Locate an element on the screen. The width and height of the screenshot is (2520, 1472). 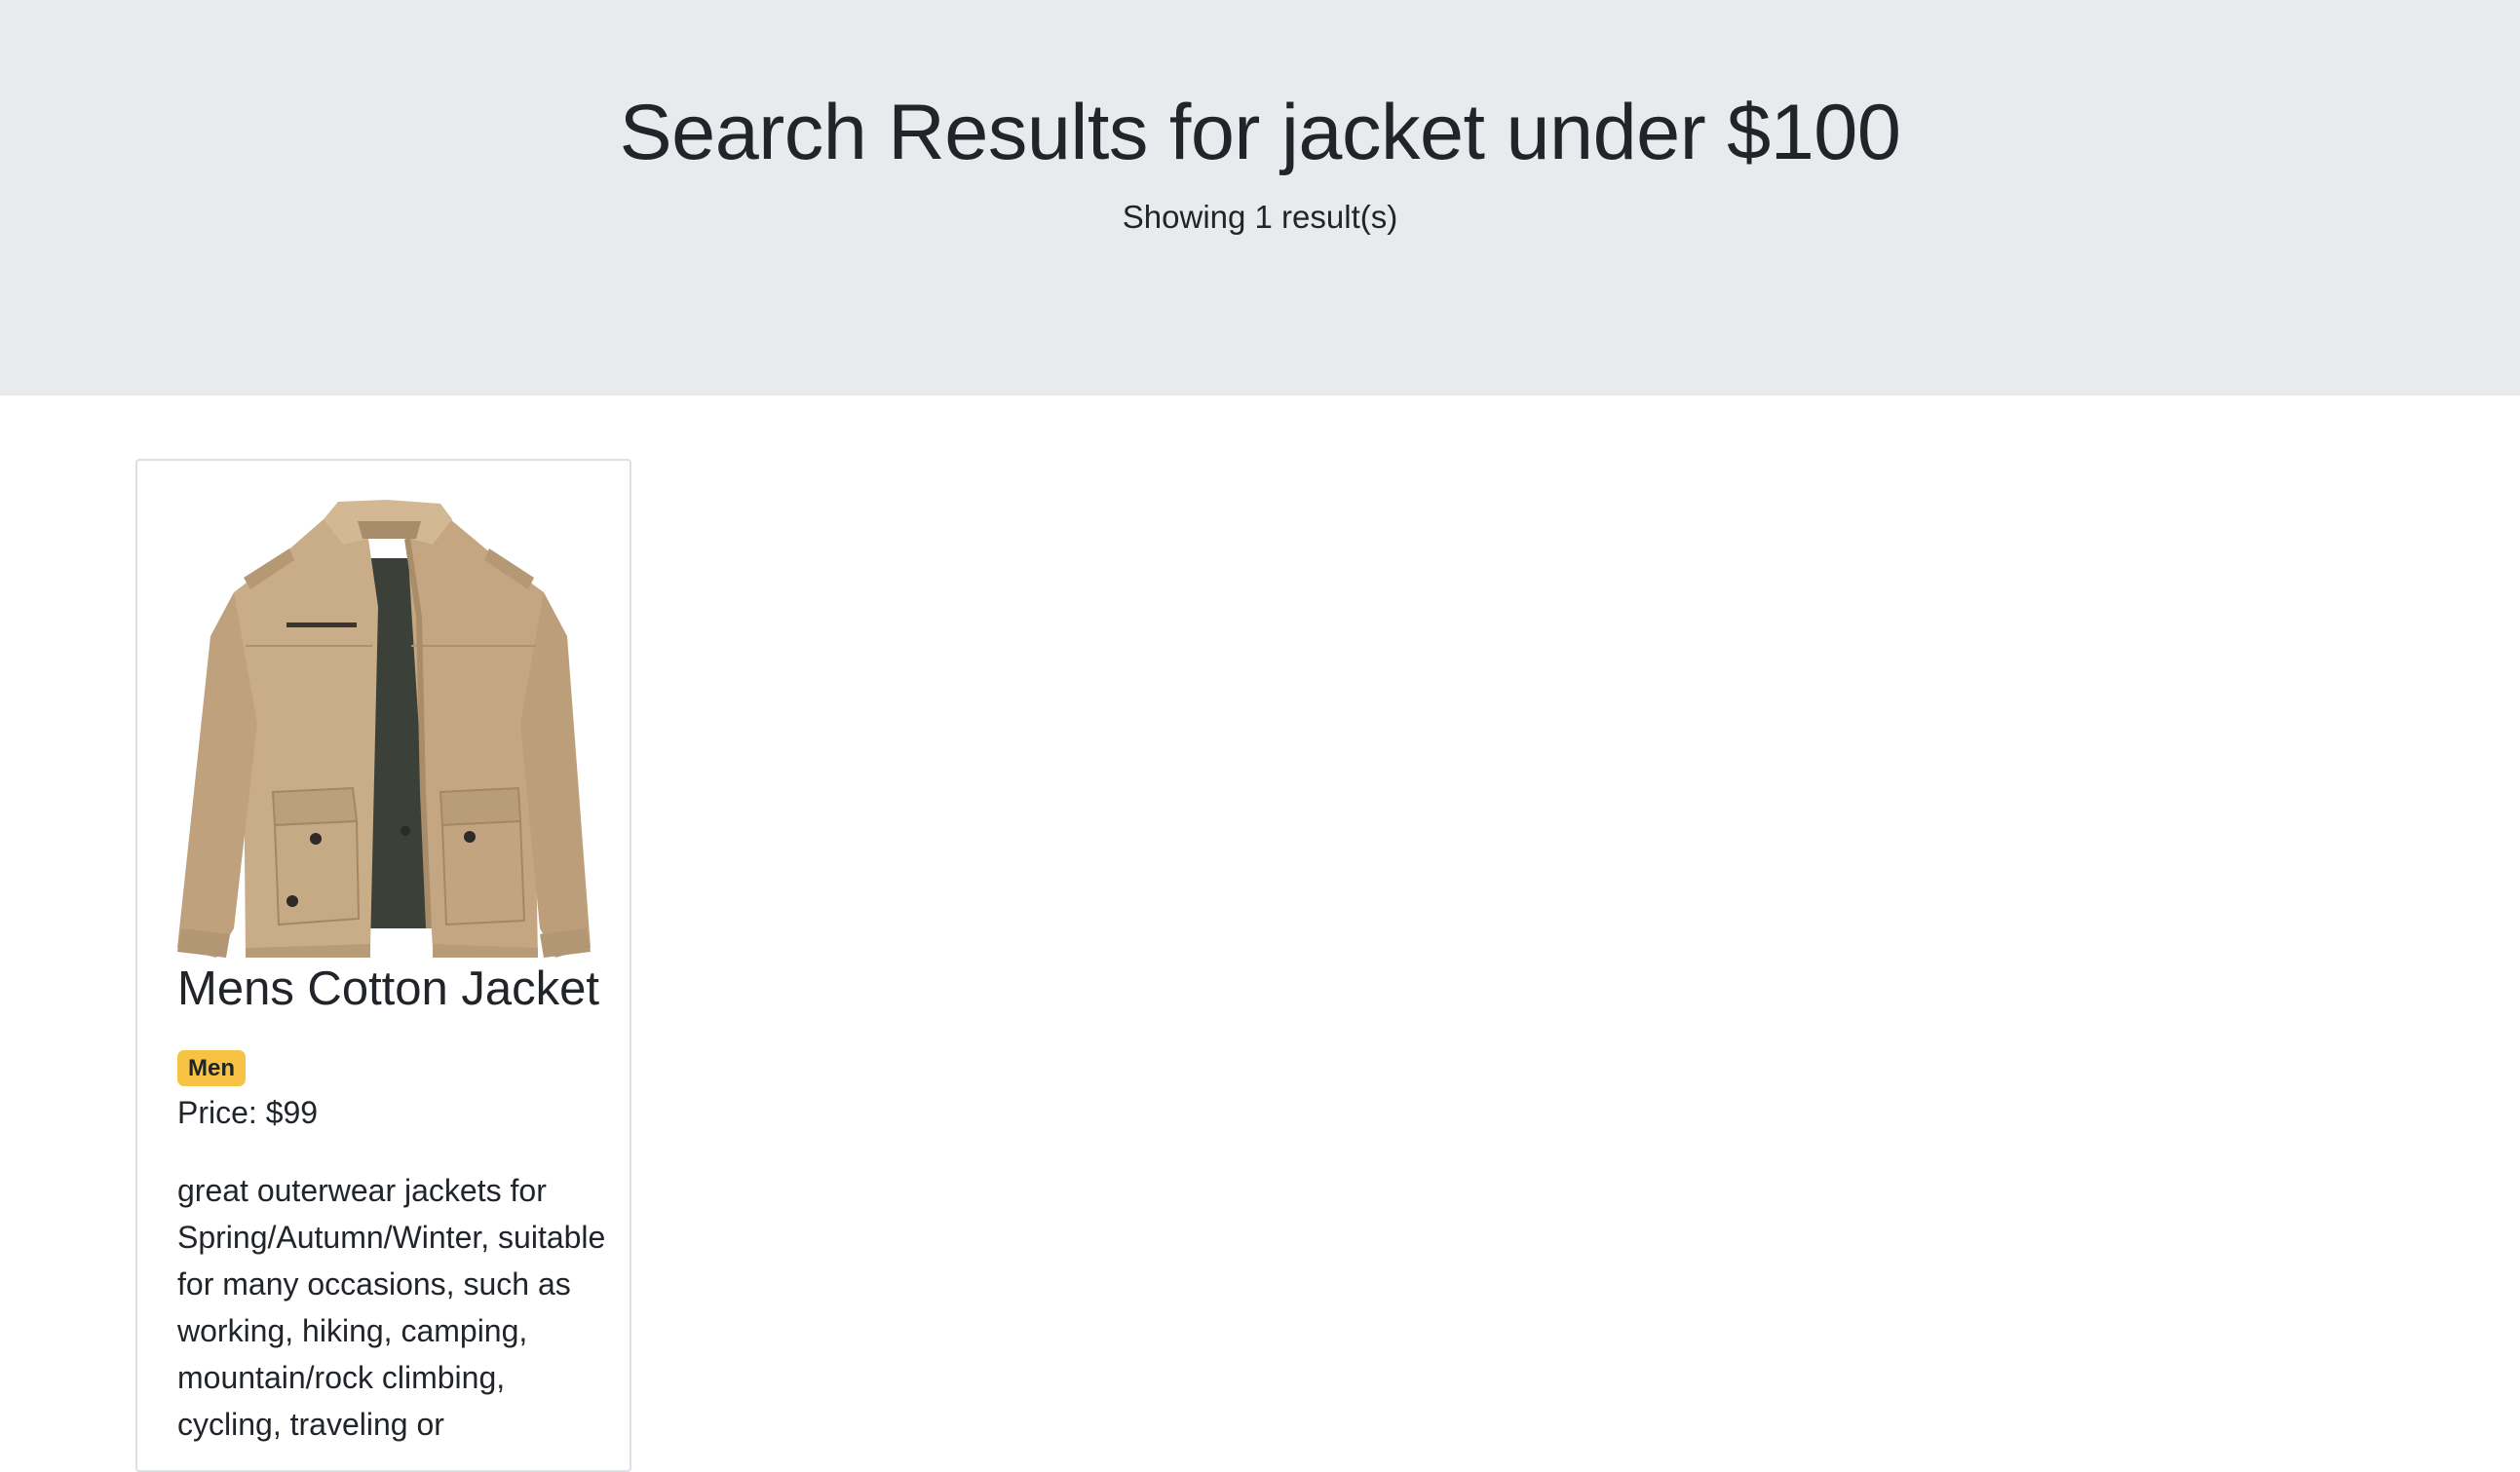
product-name: Mens Cotton Jacket is located at coordinates (401, 989).